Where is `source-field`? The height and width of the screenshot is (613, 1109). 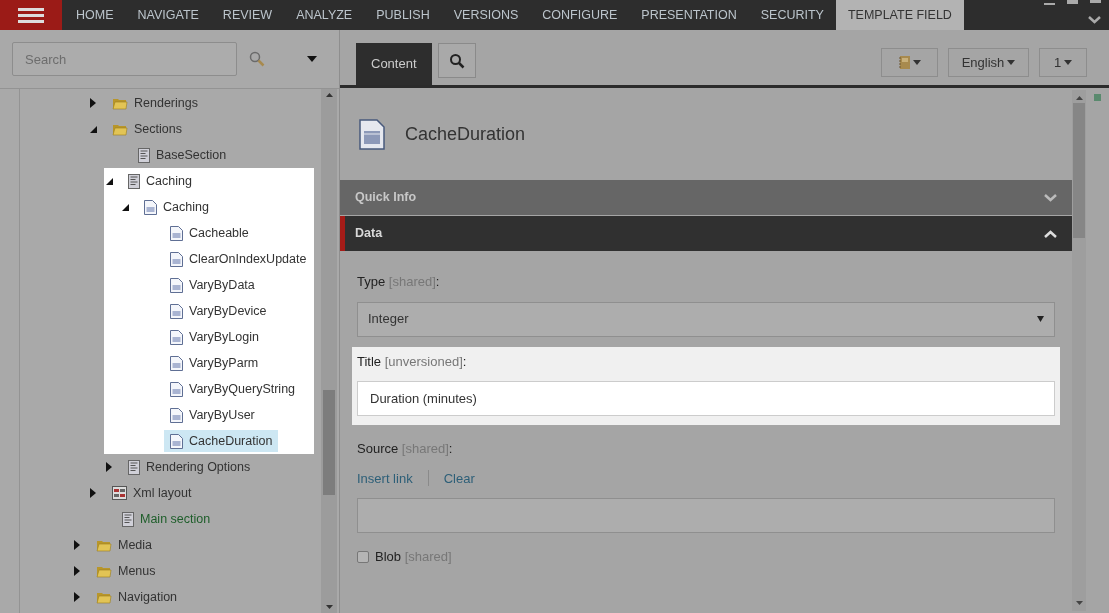
source-field is located at coordinates (706, 515).